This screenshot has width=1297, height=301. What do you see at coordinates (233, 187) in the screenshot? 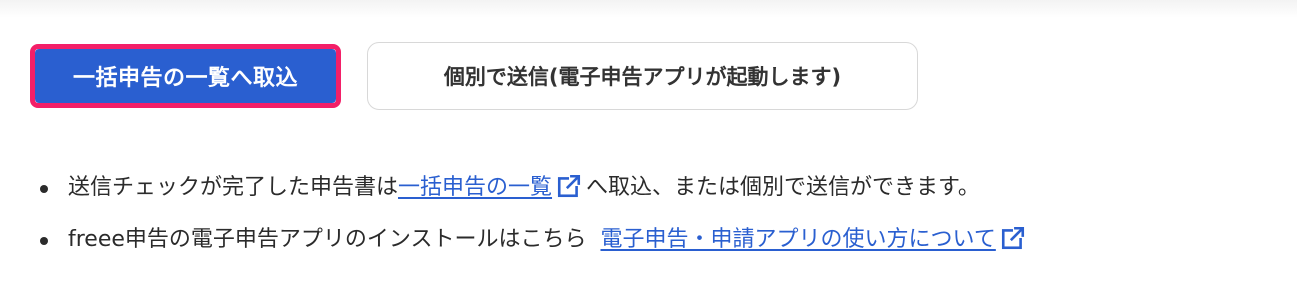
I see `note-text-prefix: 送信チェックが完了した申告書は` at bounding box center [233, 187].